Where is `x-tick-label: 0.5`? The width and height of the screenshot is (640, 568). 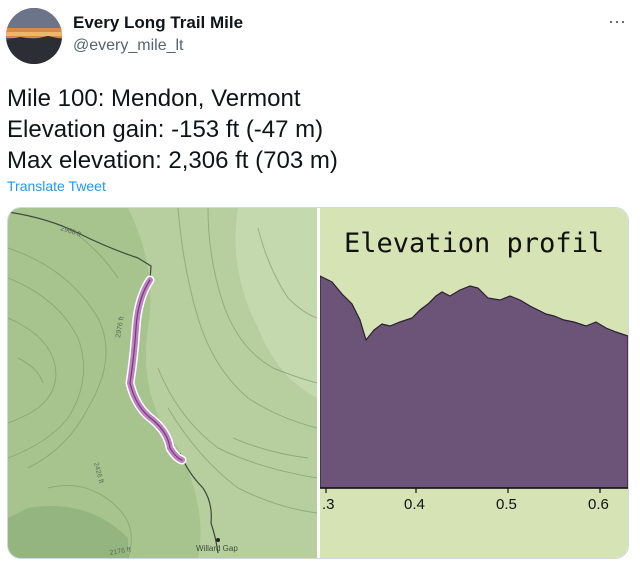
x-tick-label: 0.5 is located at coordinates (506, 504).